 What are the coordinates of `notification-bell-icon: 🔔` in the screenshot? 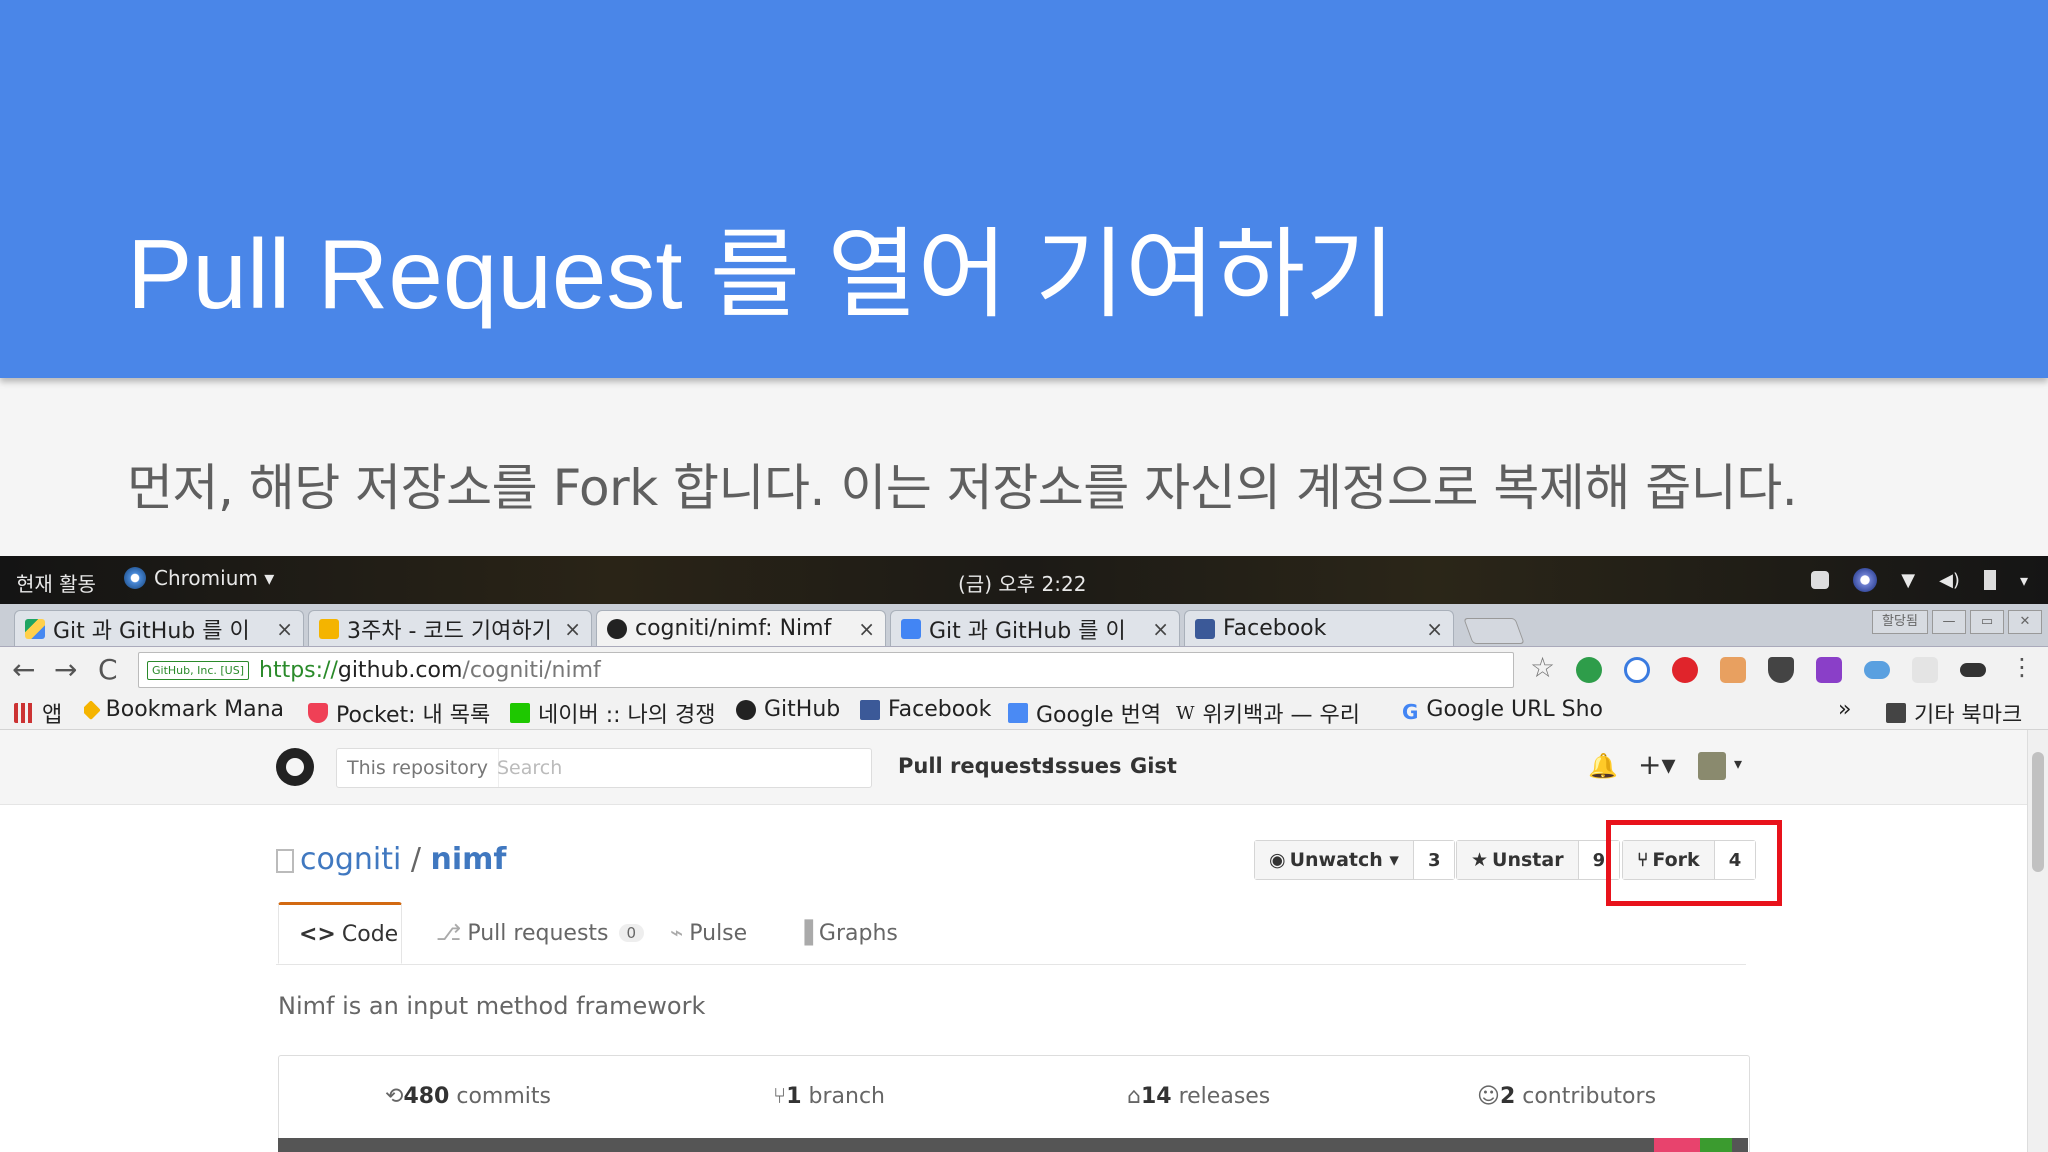 It's located at (1603, 766).